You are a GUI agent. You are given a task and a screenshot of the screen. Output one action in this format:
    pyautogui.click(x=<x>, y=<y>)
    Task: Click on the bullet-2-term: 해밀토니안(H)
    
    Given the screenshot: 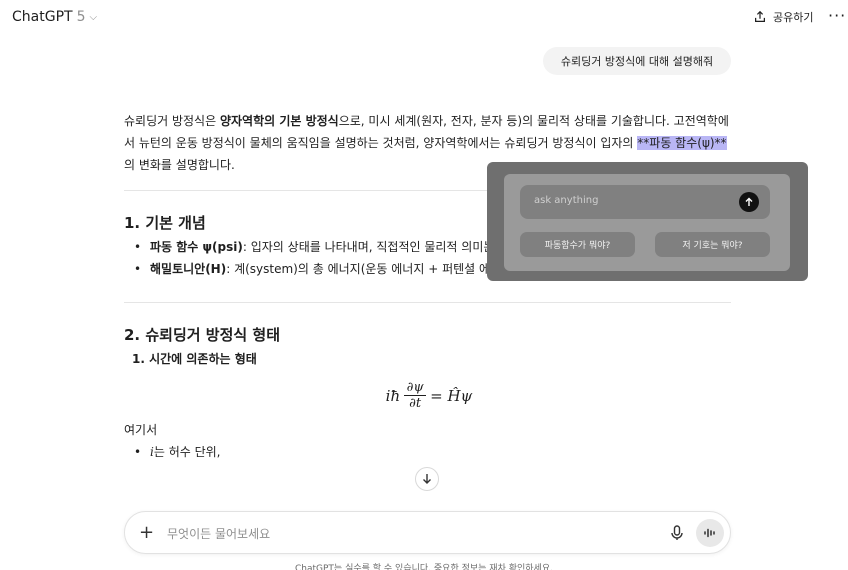 What is the action you would take?
    pyautogui.click(x=188, y=269)
    